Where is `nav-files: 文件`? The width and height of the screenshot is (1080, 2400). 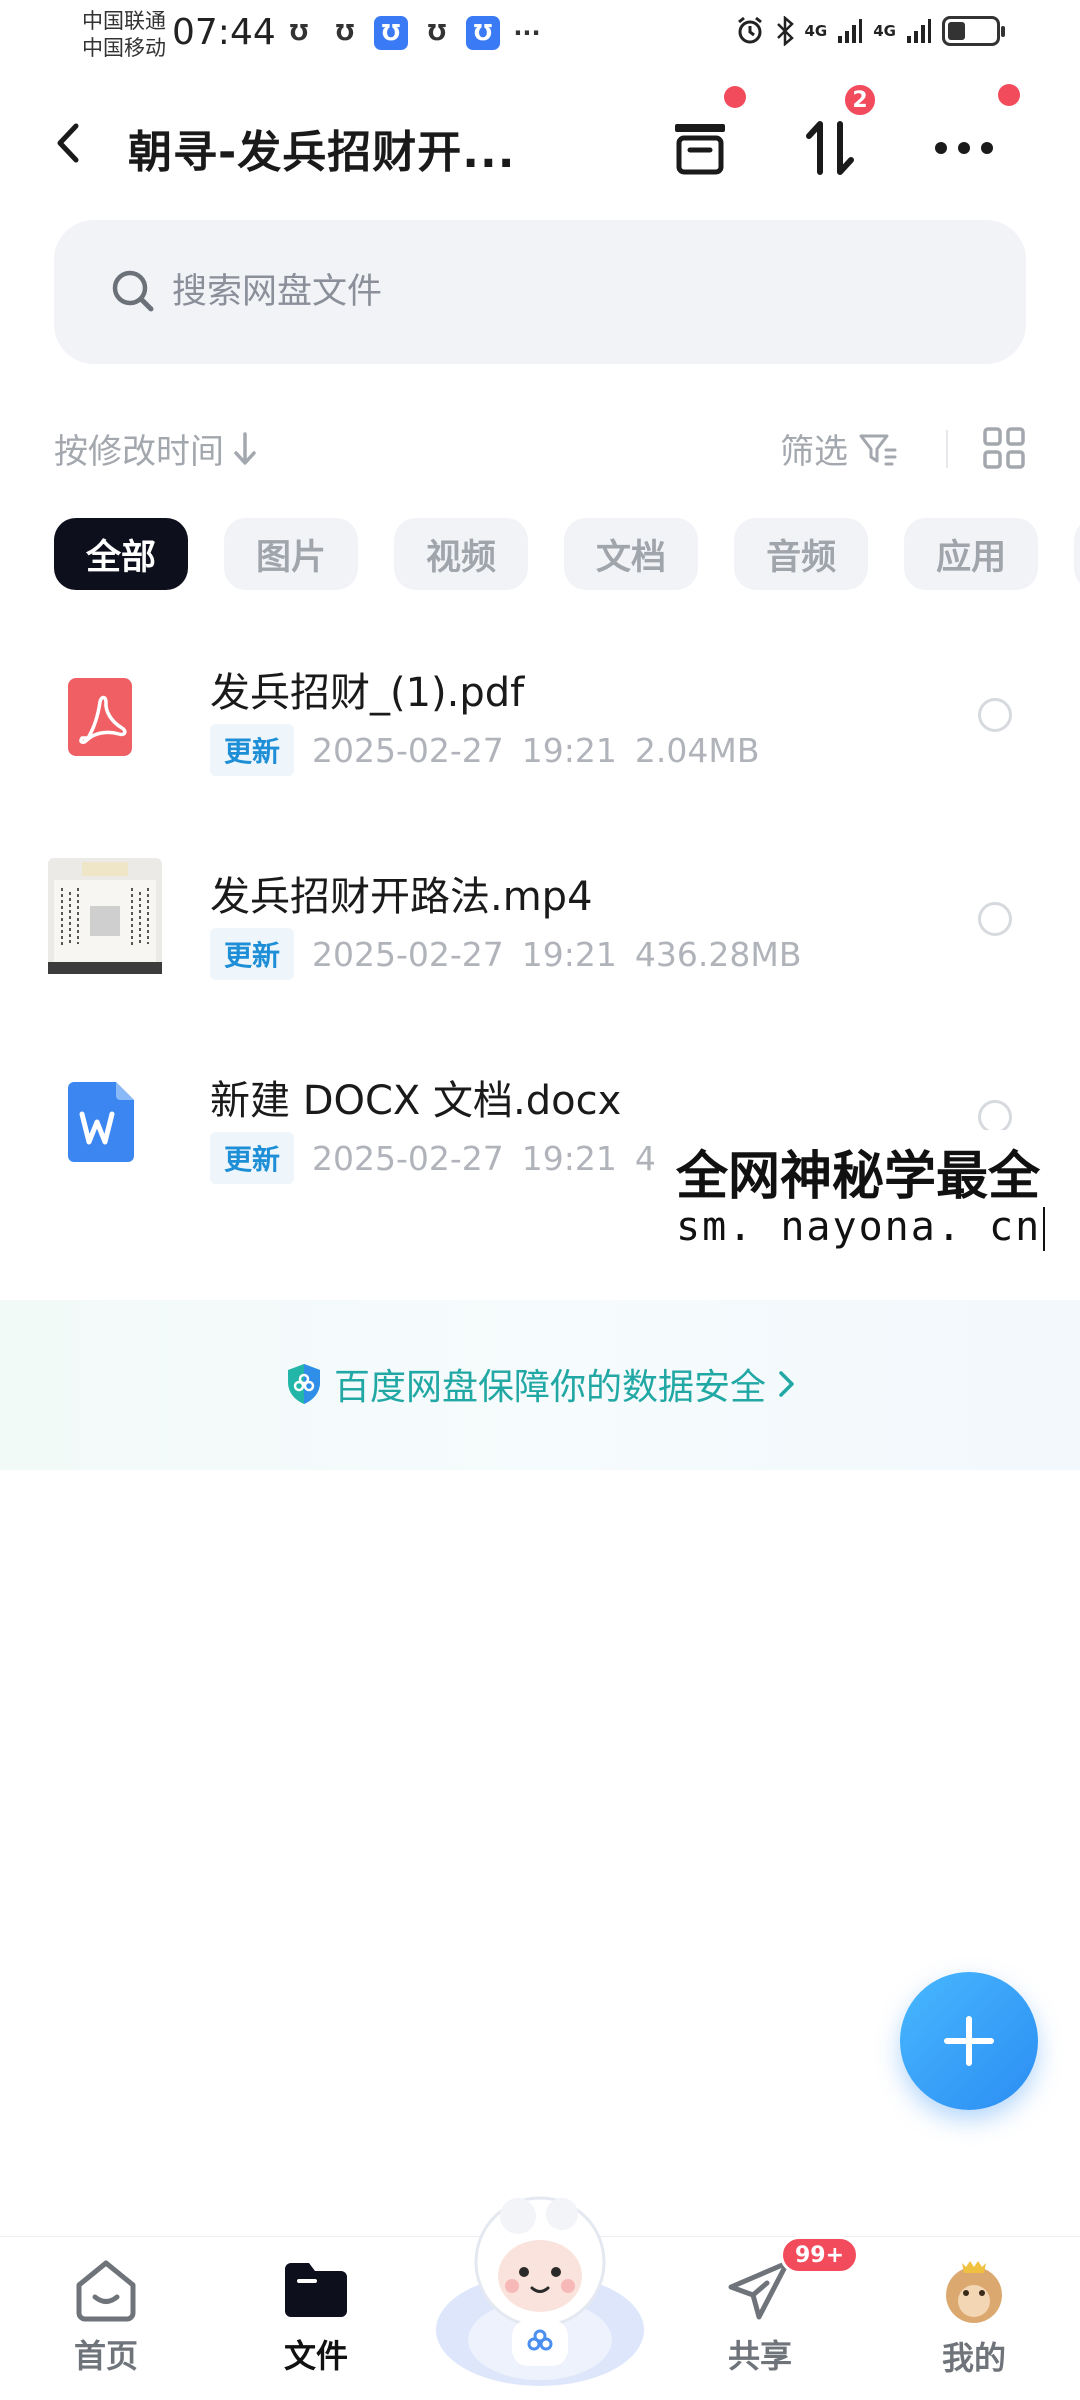 nav-files: 文件 is located at coordinates (316, 2317).